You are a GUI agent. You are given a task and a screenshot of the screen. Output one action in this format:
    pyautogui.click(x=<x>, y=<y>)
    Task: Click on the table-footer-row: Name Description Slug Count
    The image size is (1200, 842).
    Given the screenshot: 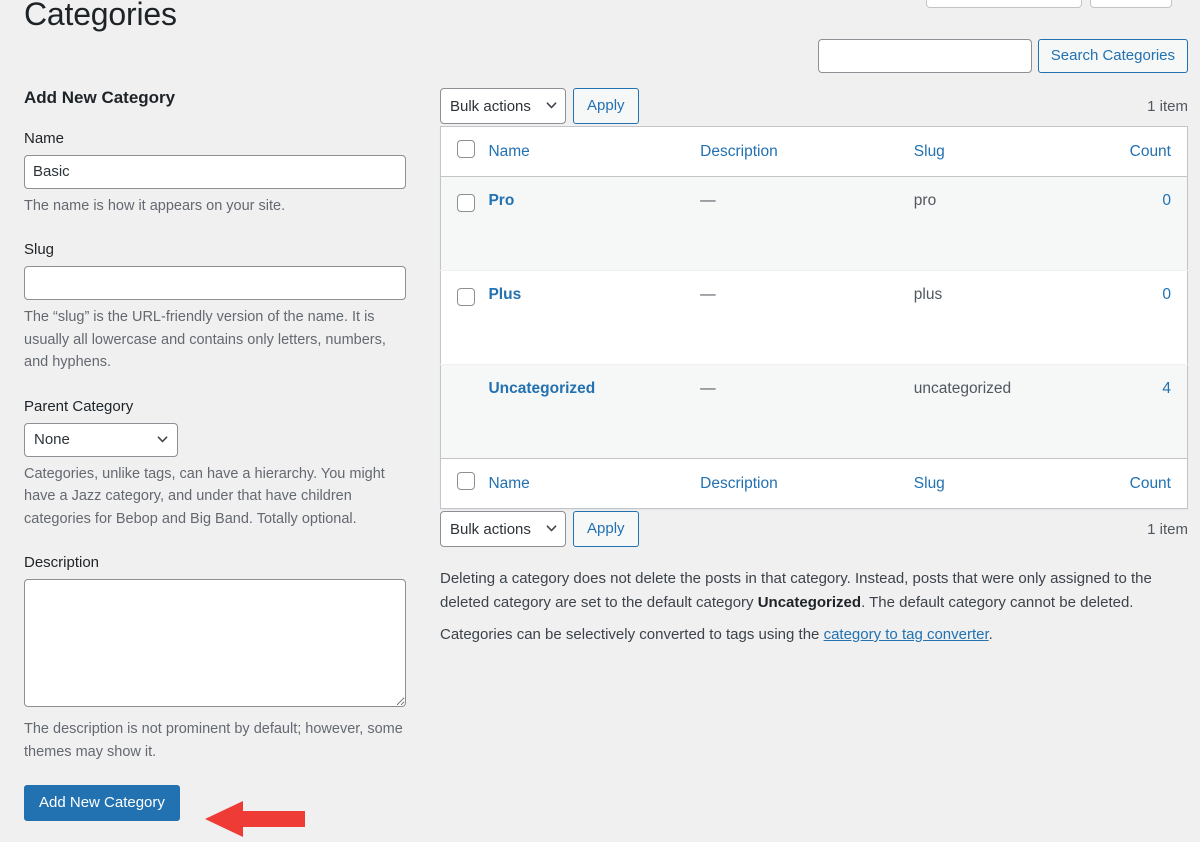 What is the action you would take?
    pyautogui.click(x=814, y=483)
    